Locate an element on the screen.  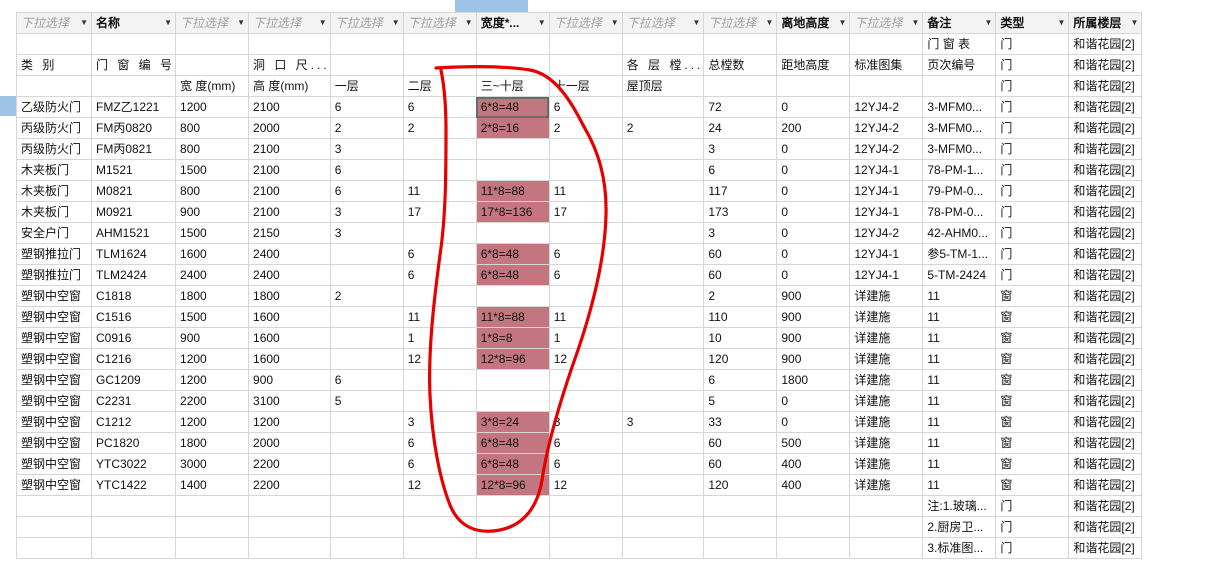
table-cell: M0821 is located at coordinates (133, 191).